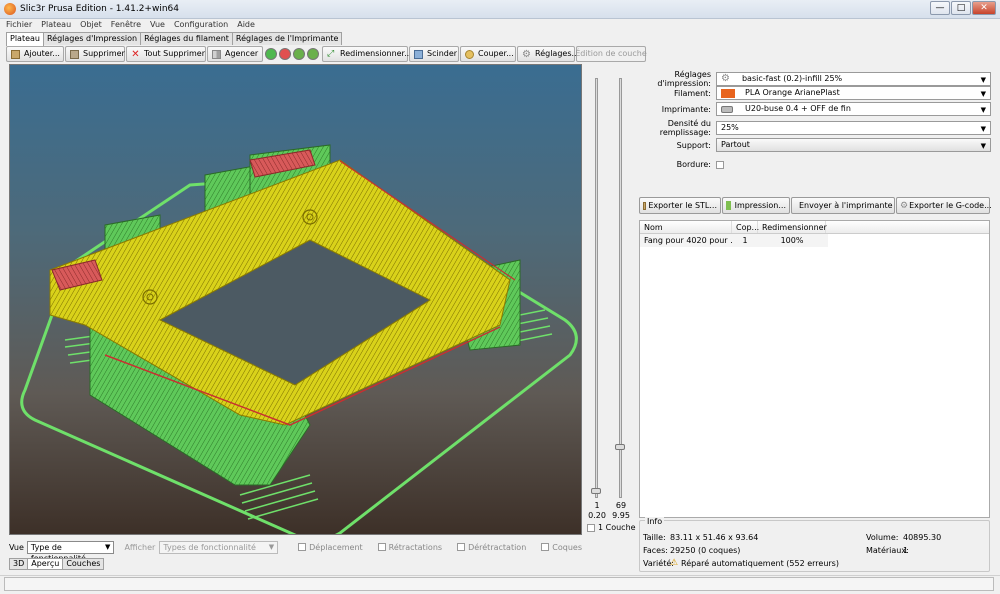  Describe the element at coordinates (19, 564) in the screenshot. I see `tab-3d: 3D` at that location.